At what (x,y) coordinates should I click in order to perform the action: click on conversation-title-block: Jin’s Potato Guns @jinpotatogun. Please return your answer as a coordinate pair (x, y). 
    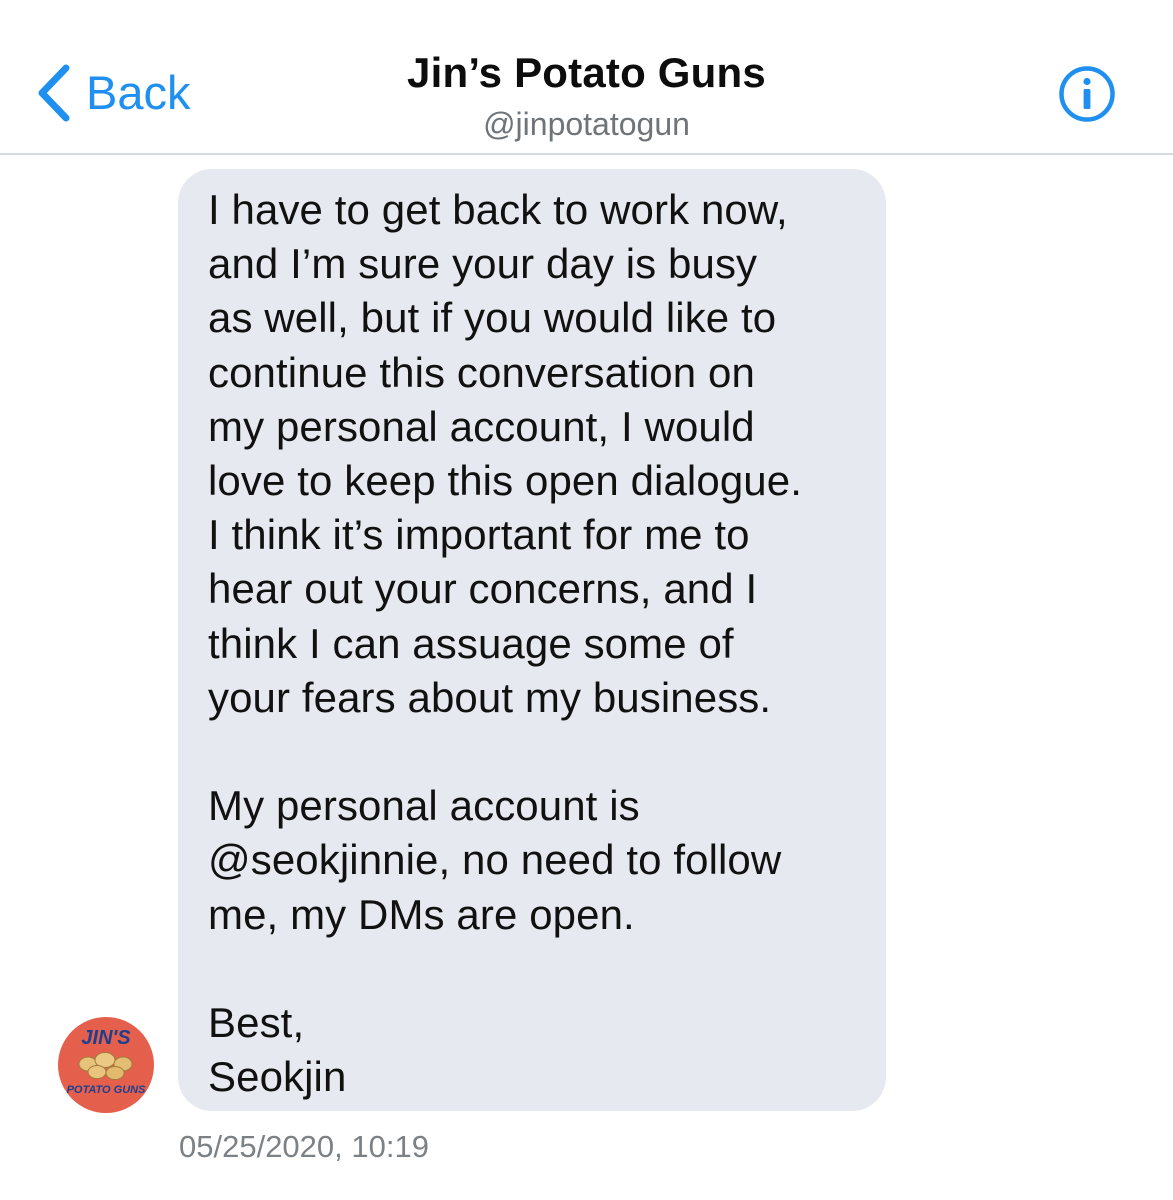
    Looking at the image, I should click on (586, 96).